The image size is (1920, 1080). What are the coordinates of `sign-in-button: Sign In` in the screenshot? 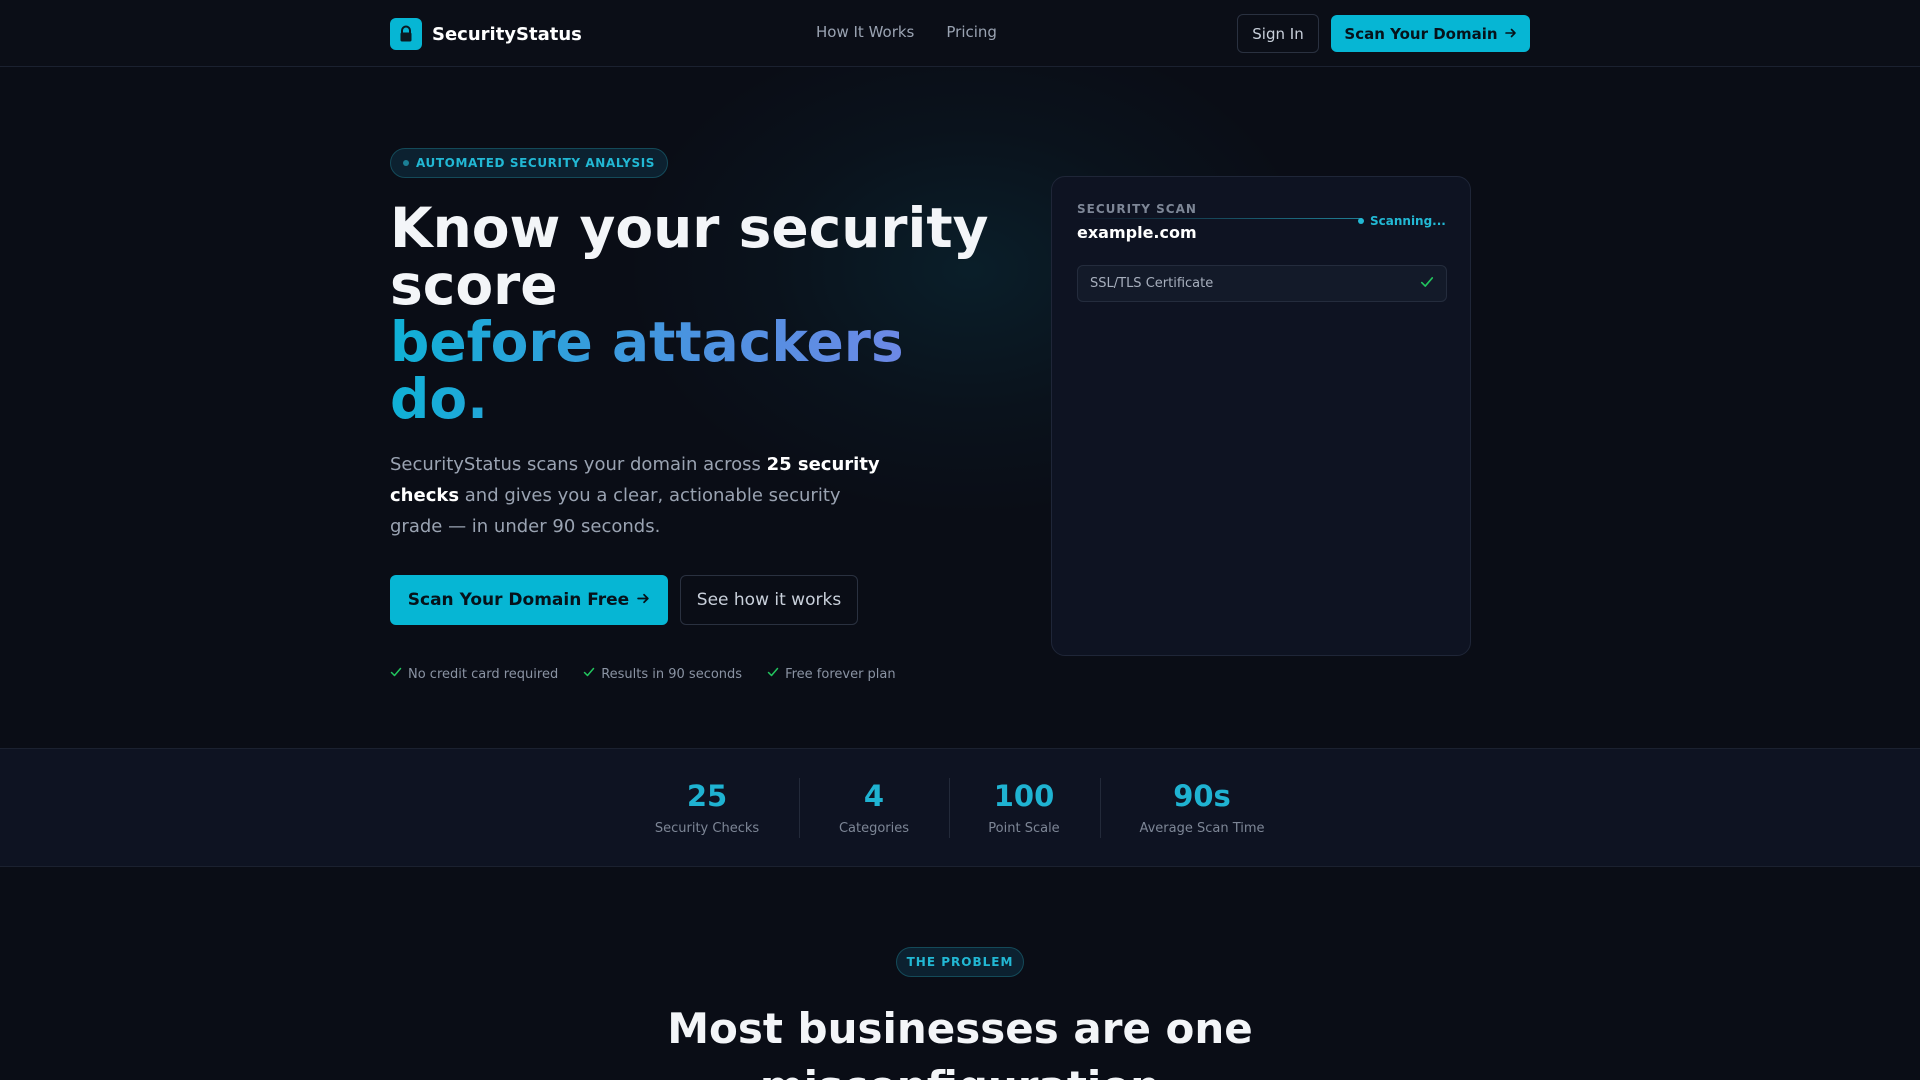 It's located at (1278, 33).